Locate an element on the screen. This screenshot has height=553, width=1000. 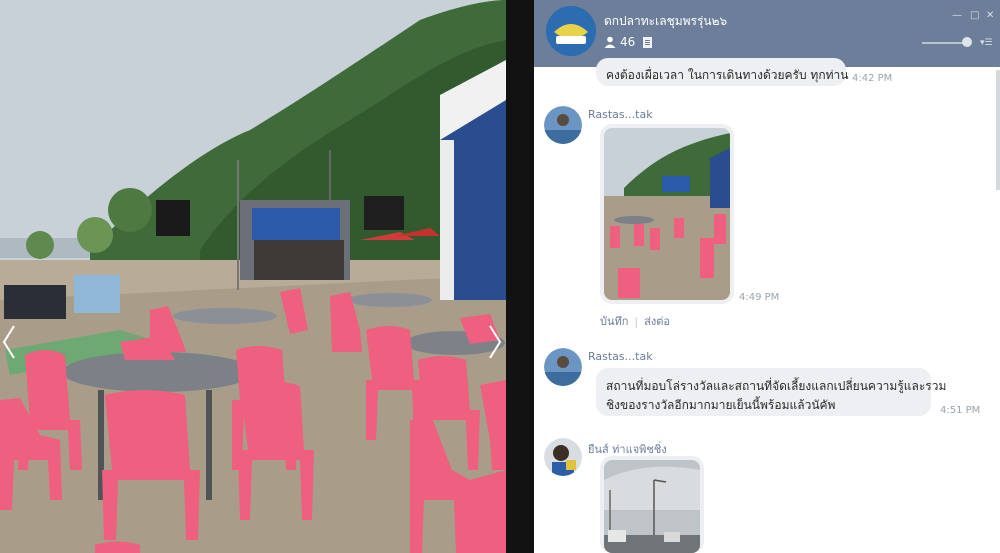
chat-header: ดกปลาทะเลชุมพรรุ่น๒๖ 46 — □ ✕ ▾☰ is located at coordinates (767, 33).